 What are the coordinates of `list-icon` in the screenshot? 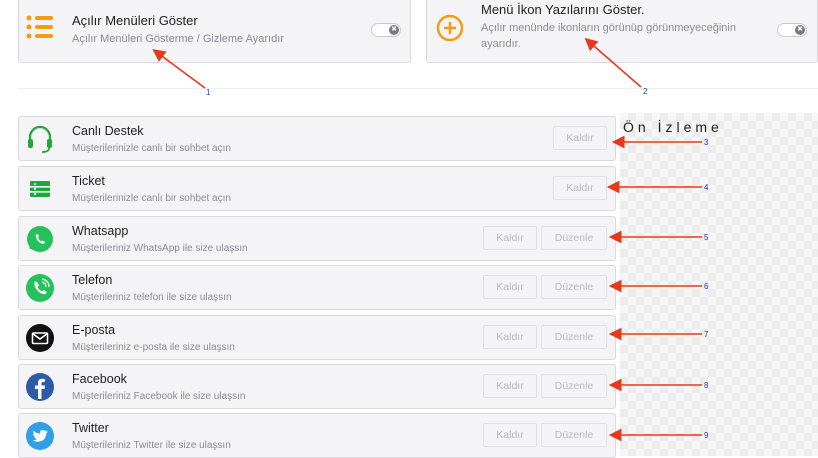 It's located at (39, 27).